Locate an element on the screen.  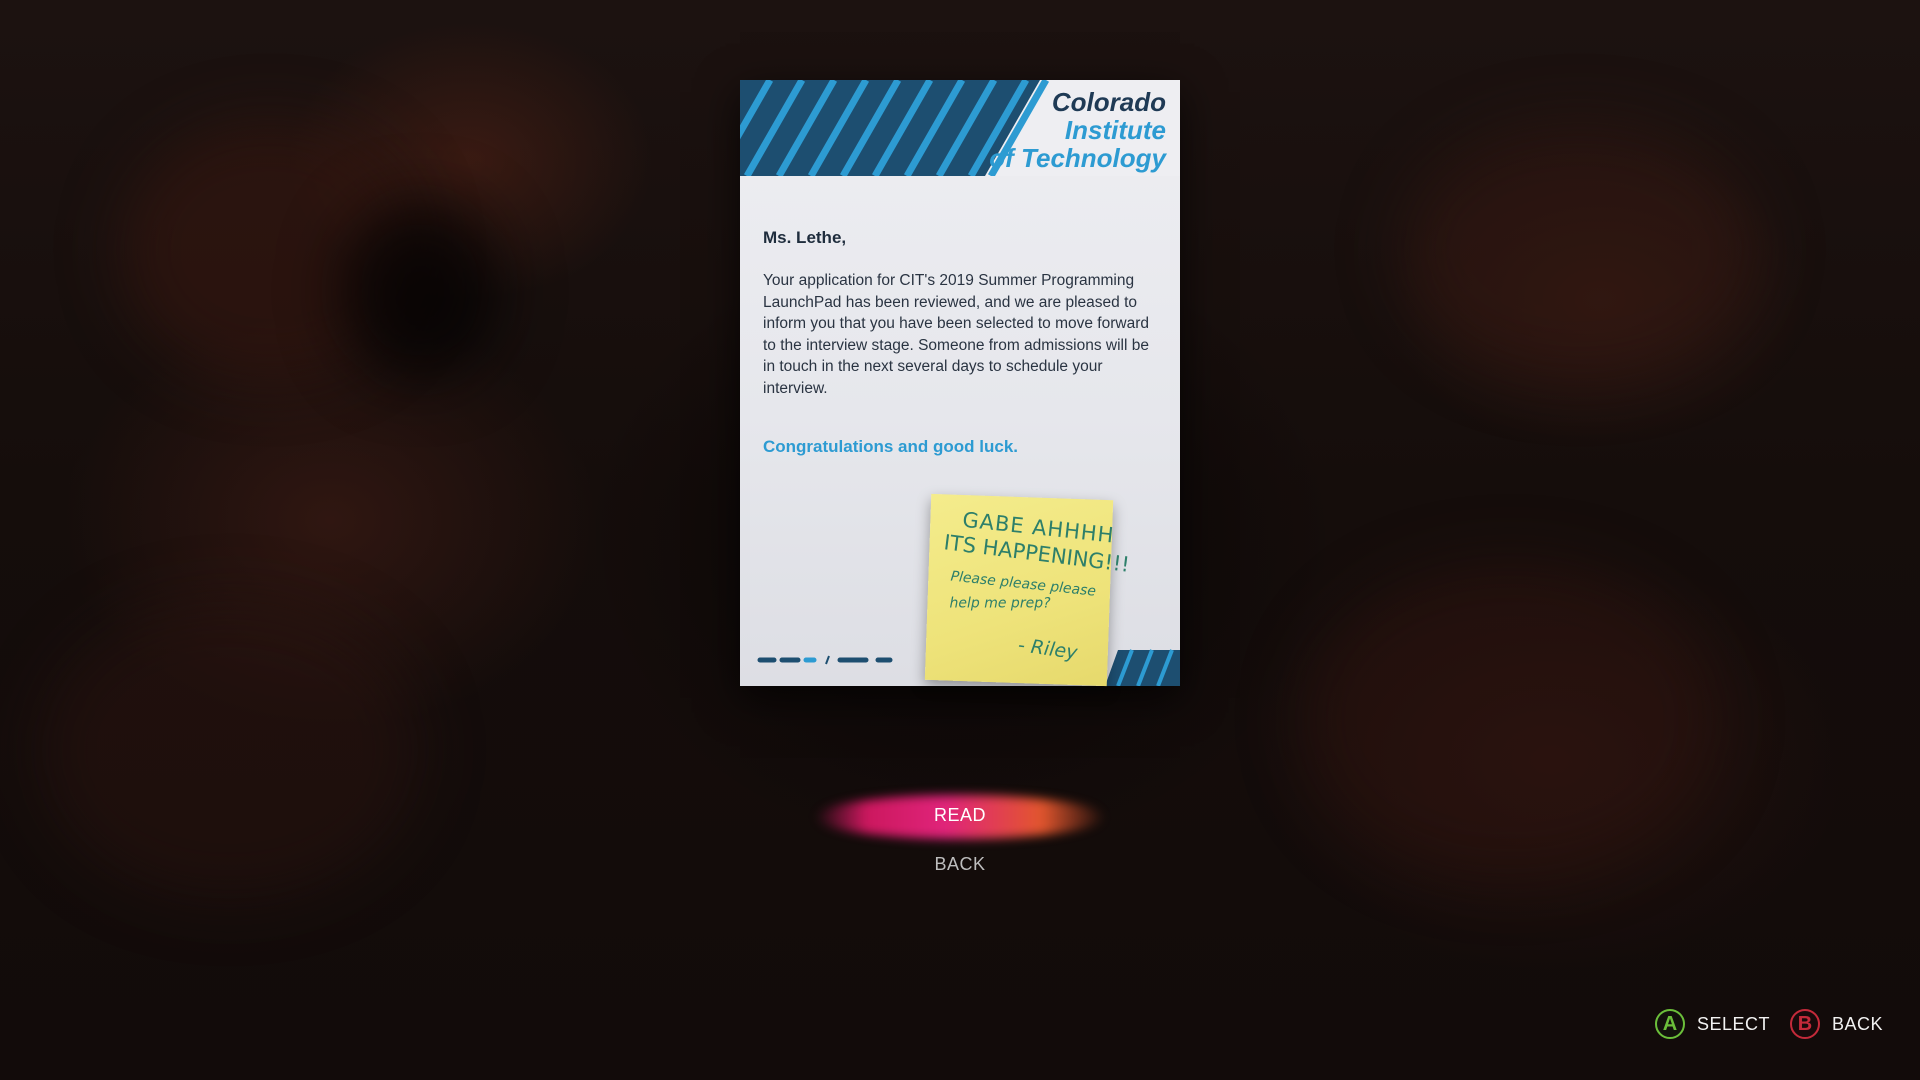
a-button-icon: A is located at coordinates (1670, 1024).